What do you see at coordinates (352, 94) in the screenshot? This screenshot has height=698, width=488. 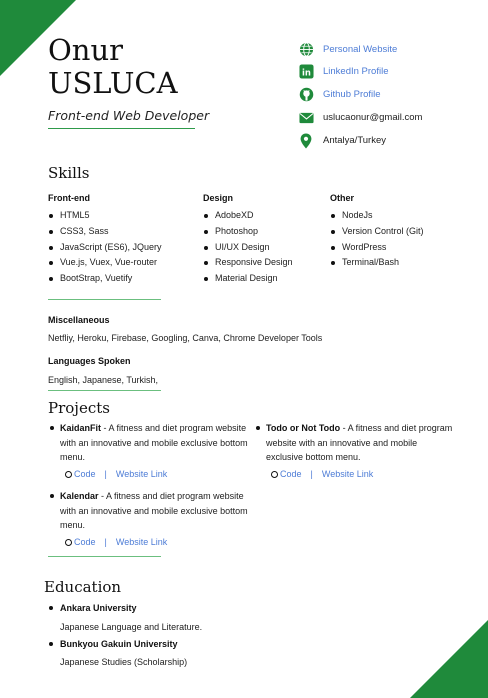 I see `github-profile-link: Github Profile` at bounding box center [352, 94].